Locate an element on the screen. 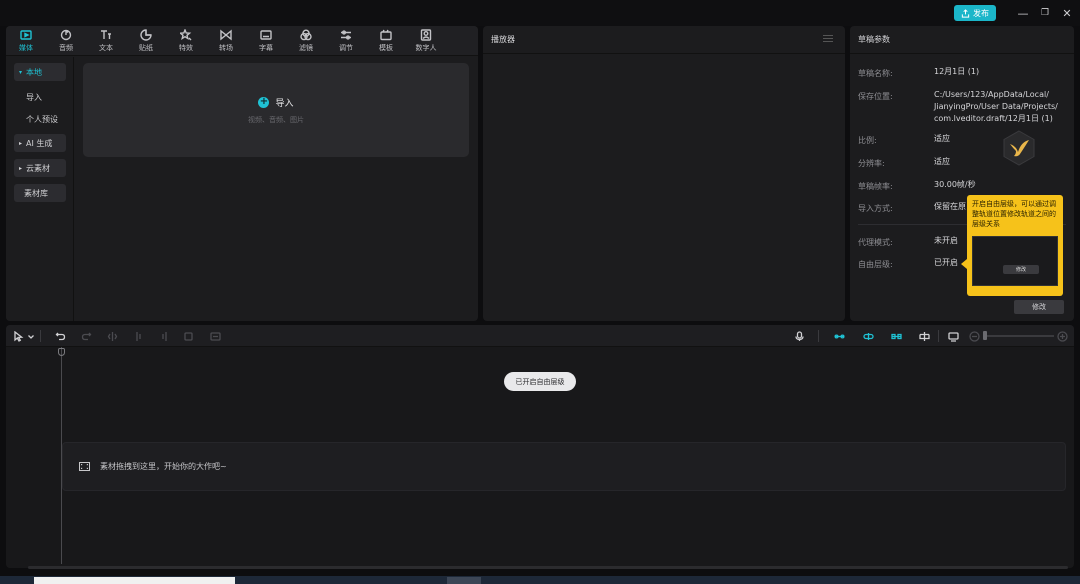 This screenshot has height=584, width=1080. import-drop-area: + 导入 视频、音频、图片 is located at coordinates (276, 110).